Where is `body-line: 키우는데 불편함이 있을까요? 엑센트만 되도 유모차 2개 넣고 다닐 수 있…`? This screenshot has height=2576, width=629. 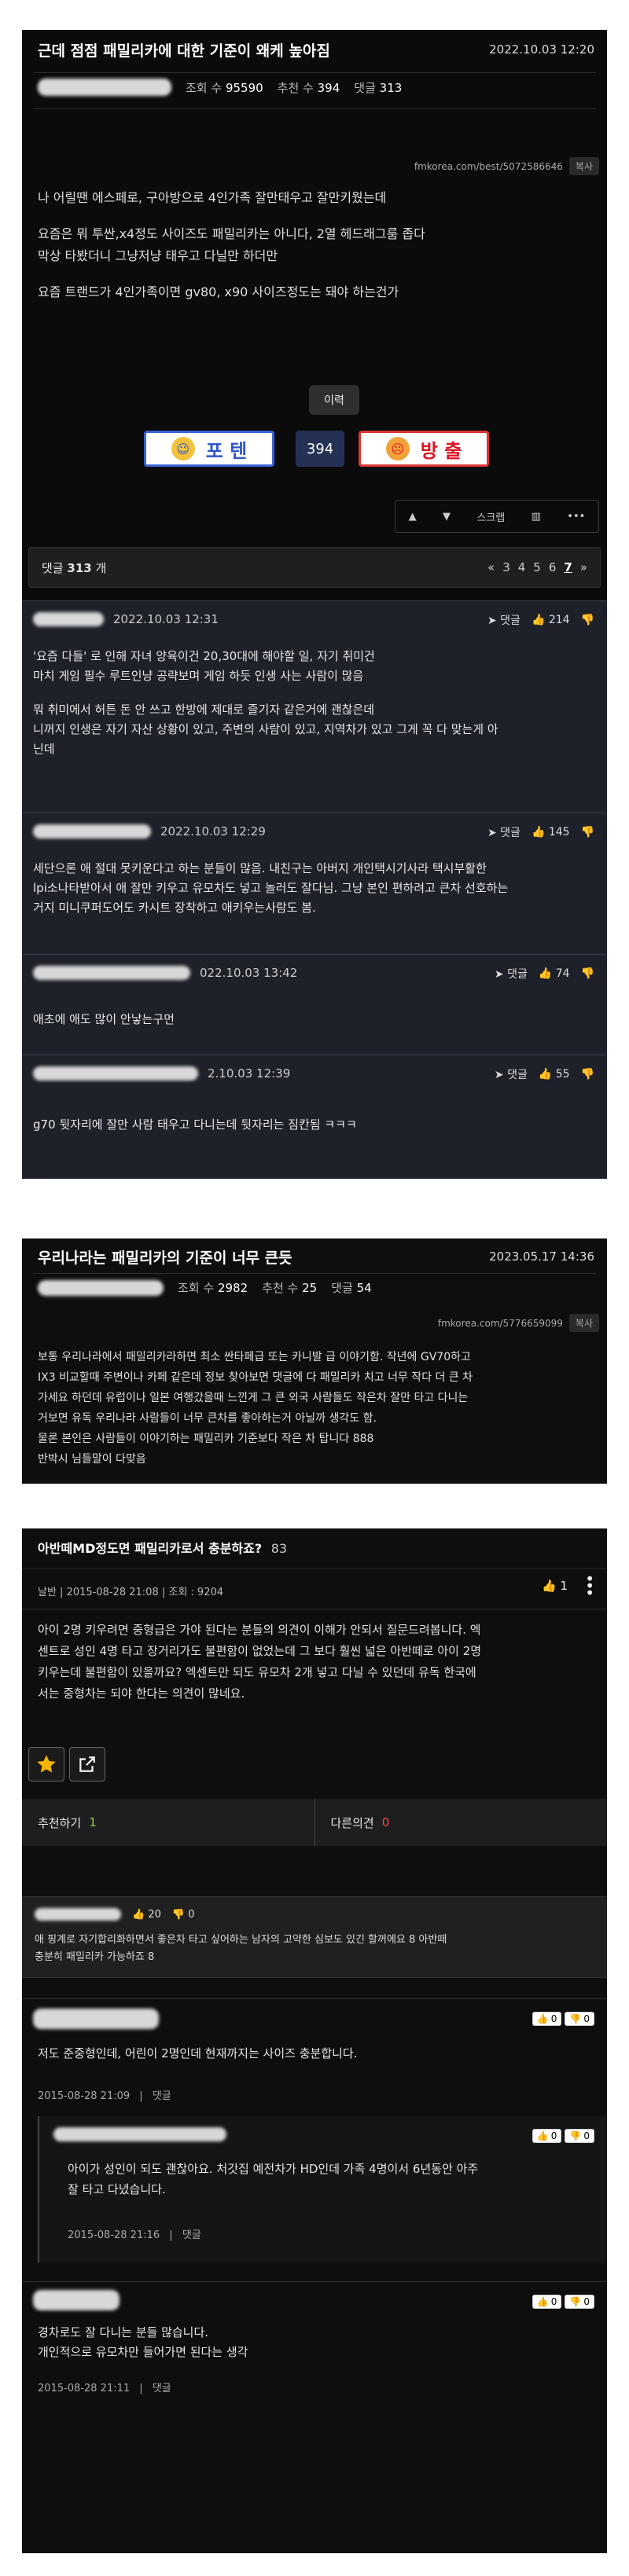
body-line: 키우는데 불편함이 있을까요? 엑센트만 되도 유모차 2개 넣고 다닐 수 있… is located at coordinates (257, 1672).